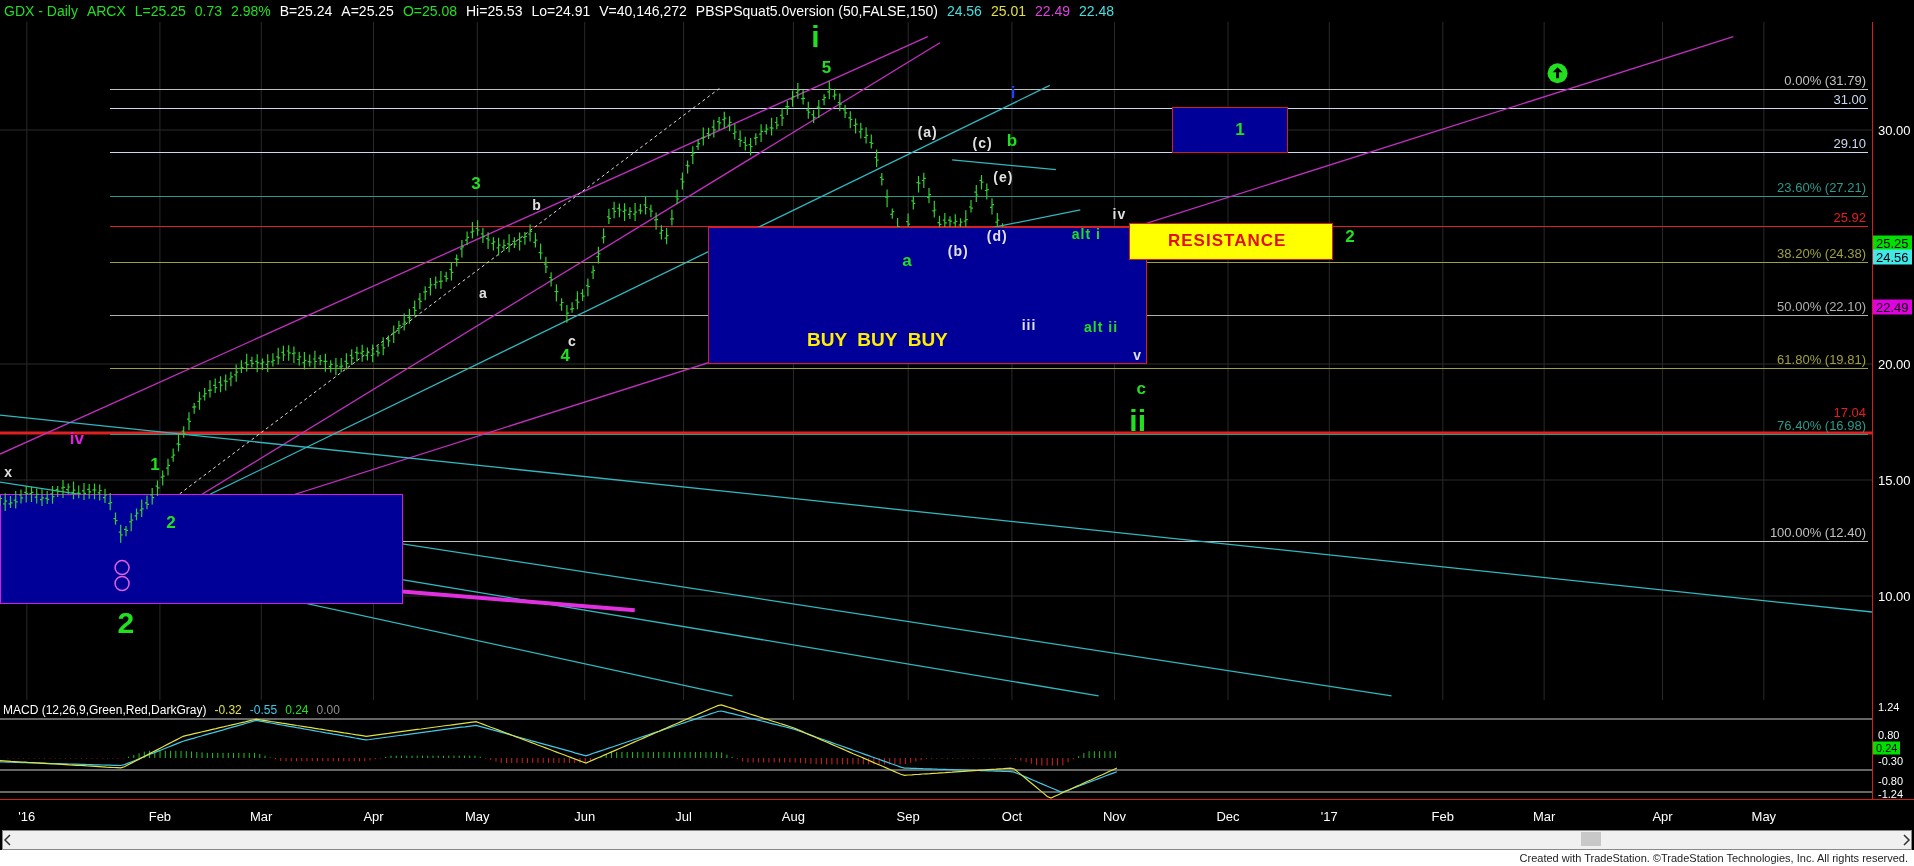 The image size is (1914, 866). Describe the element at coordinates (476, 183) in the screenshot. I see `wave-label: 3` at that location.